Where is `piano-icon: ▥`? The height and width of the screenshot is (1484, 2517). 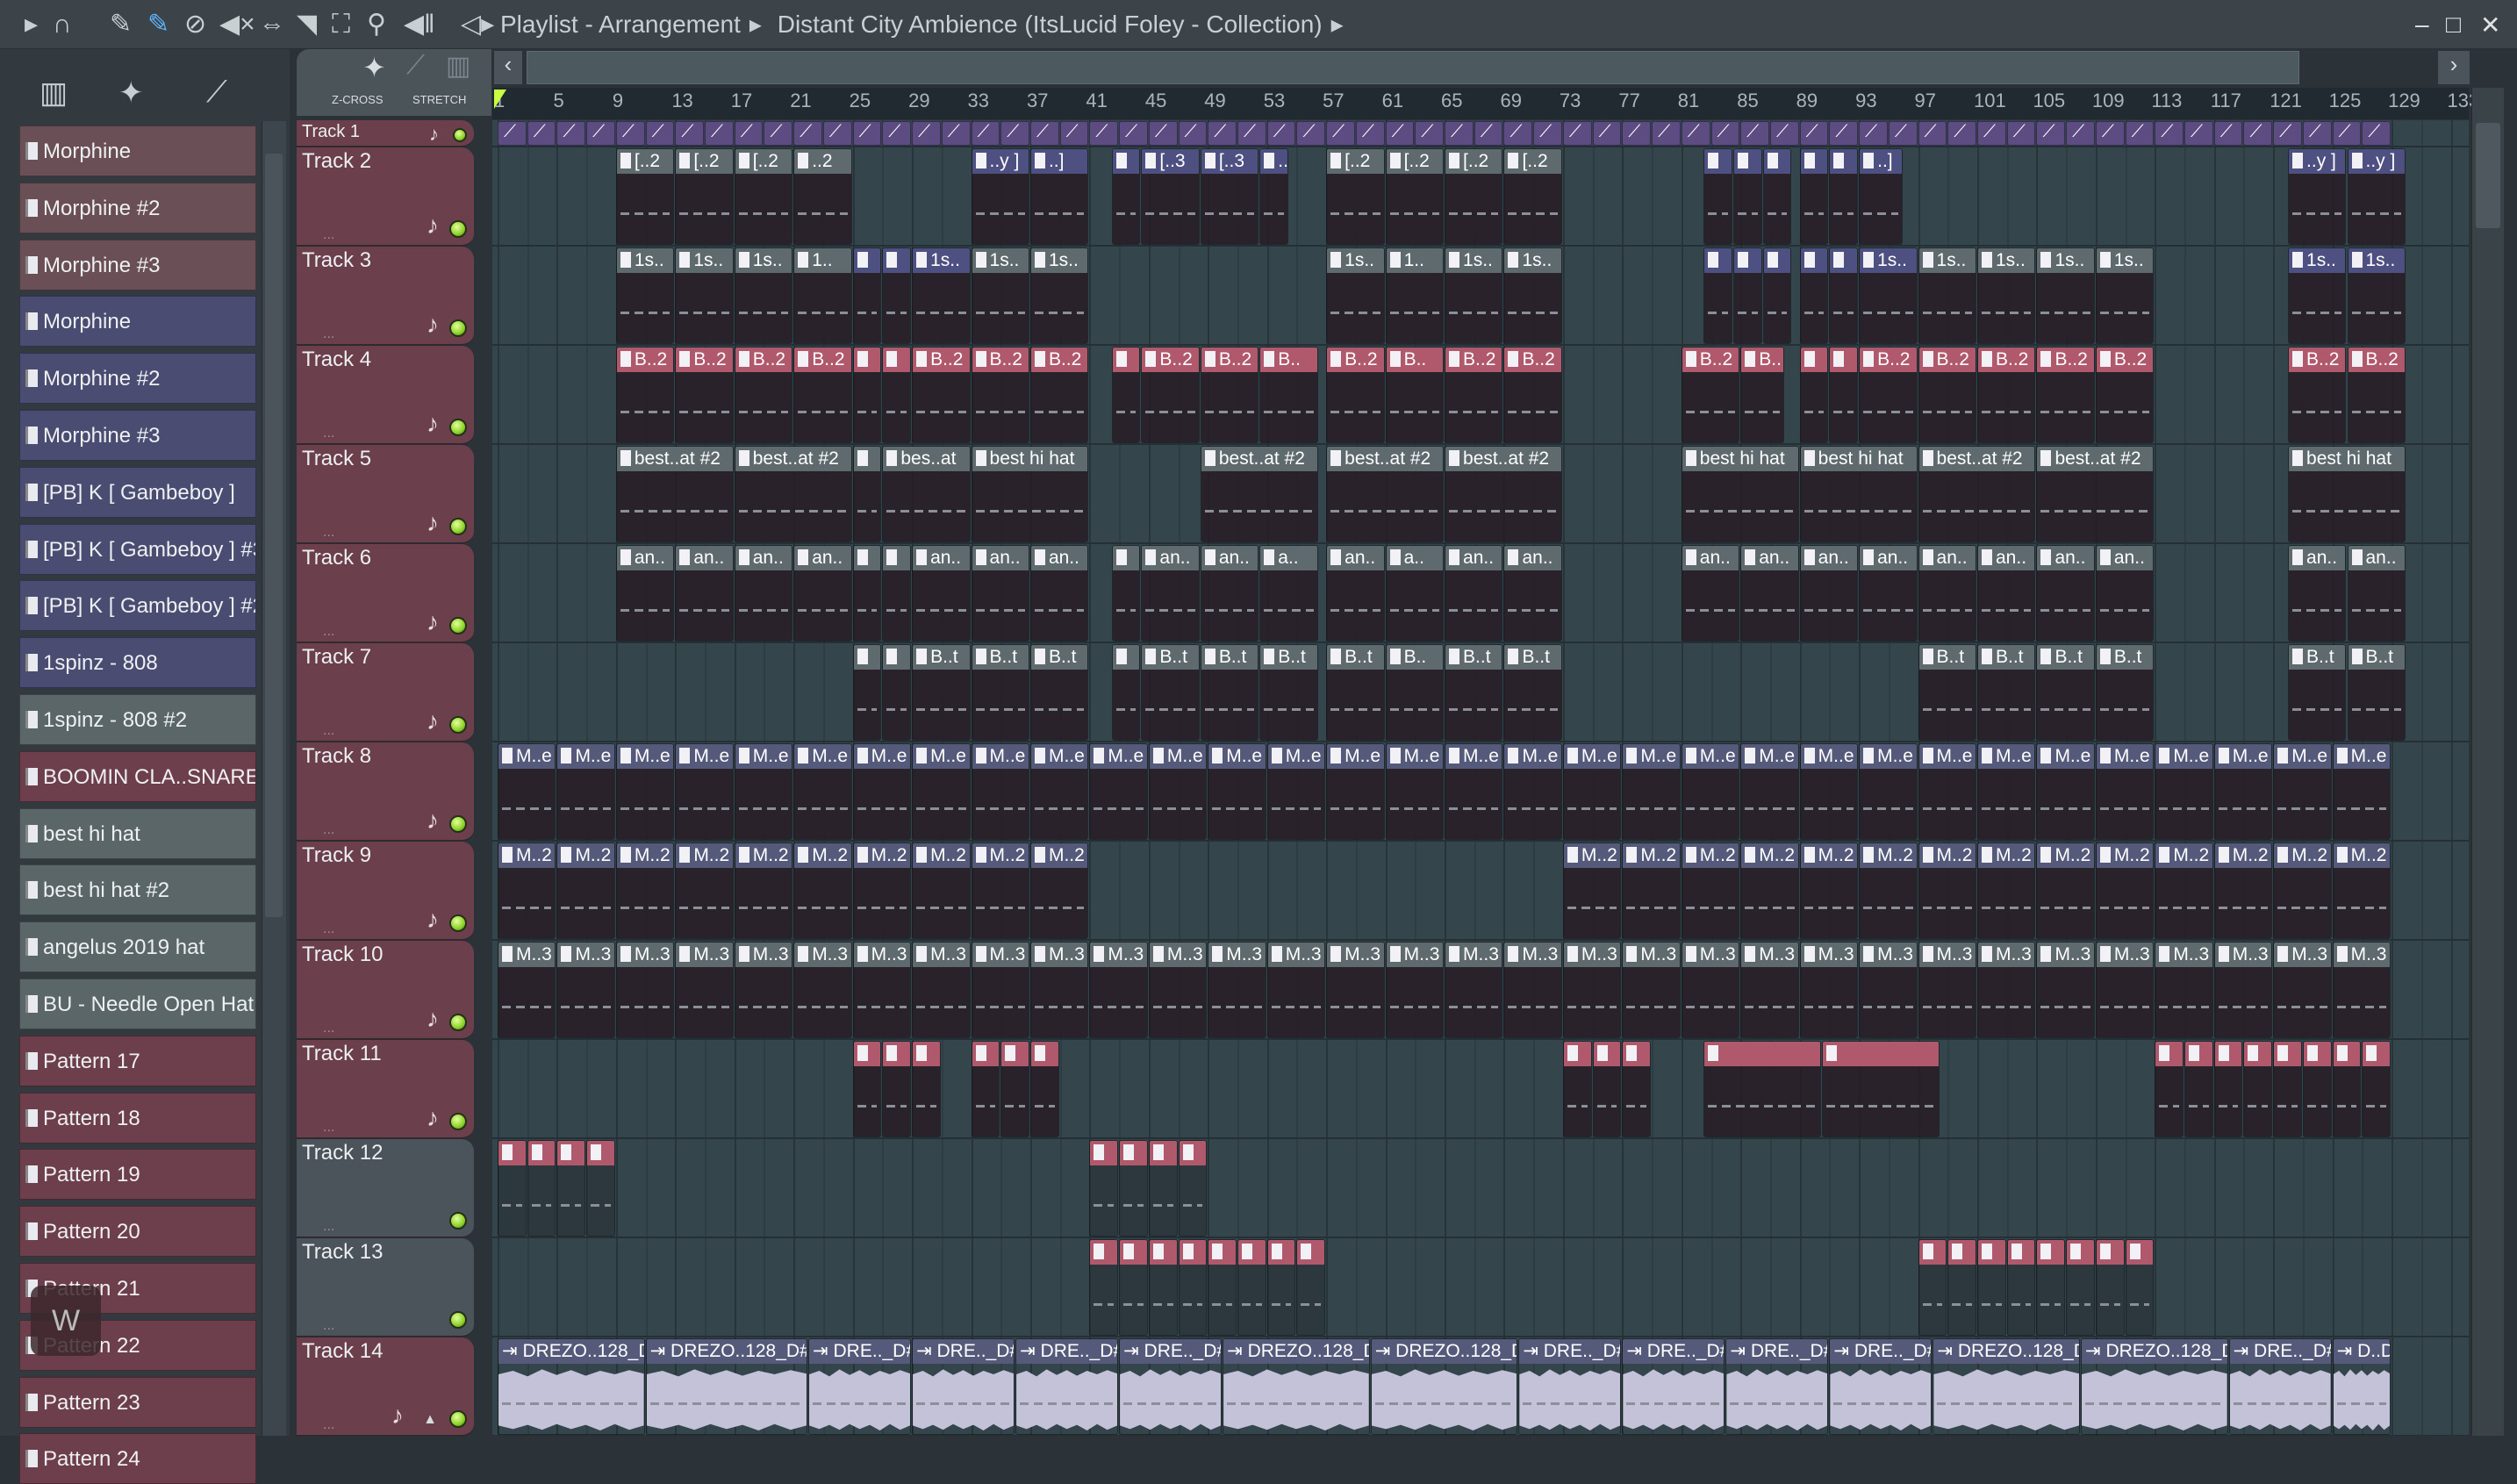 piano-icon: ▥ is located at coordinates (458, 66).